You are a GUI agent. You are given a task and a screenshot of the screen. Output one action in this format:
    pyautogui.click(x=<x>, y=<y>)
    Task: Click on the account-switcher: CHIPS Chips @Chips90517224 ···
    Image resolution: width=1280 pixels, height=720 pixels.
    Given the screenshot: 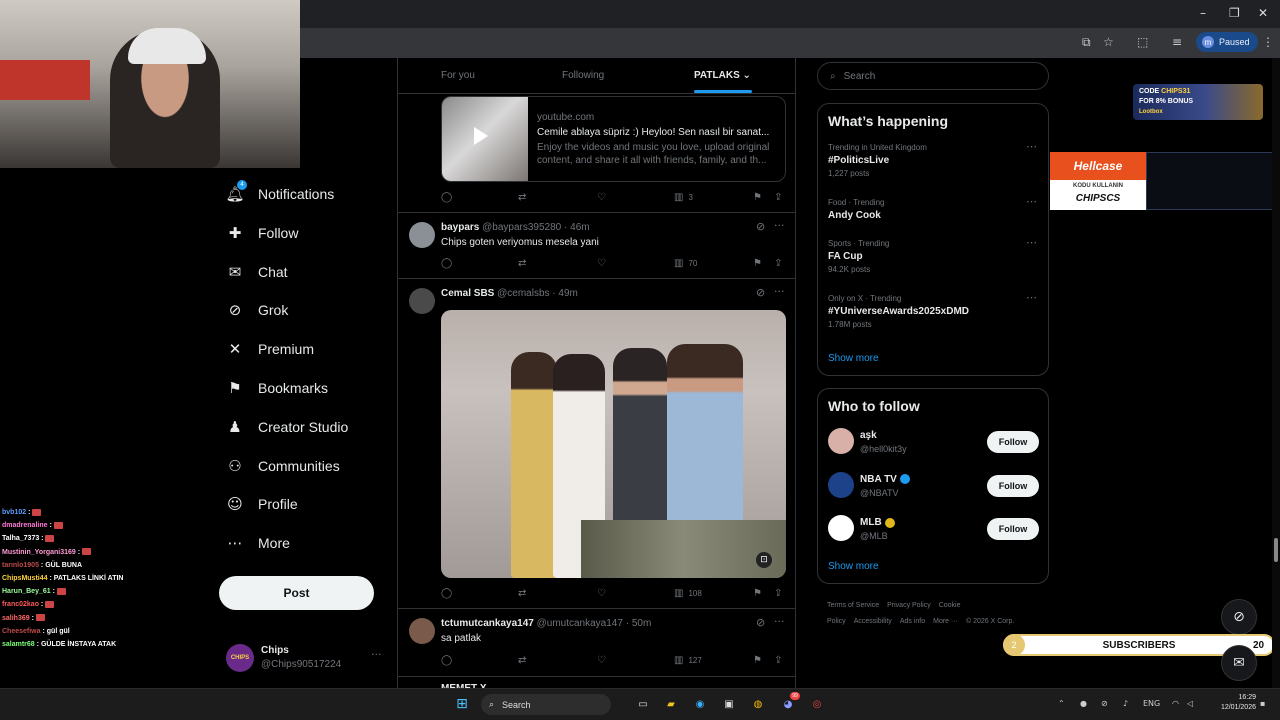 What is the action you would take?
    pyautogui.click(x=306, y=659)
    